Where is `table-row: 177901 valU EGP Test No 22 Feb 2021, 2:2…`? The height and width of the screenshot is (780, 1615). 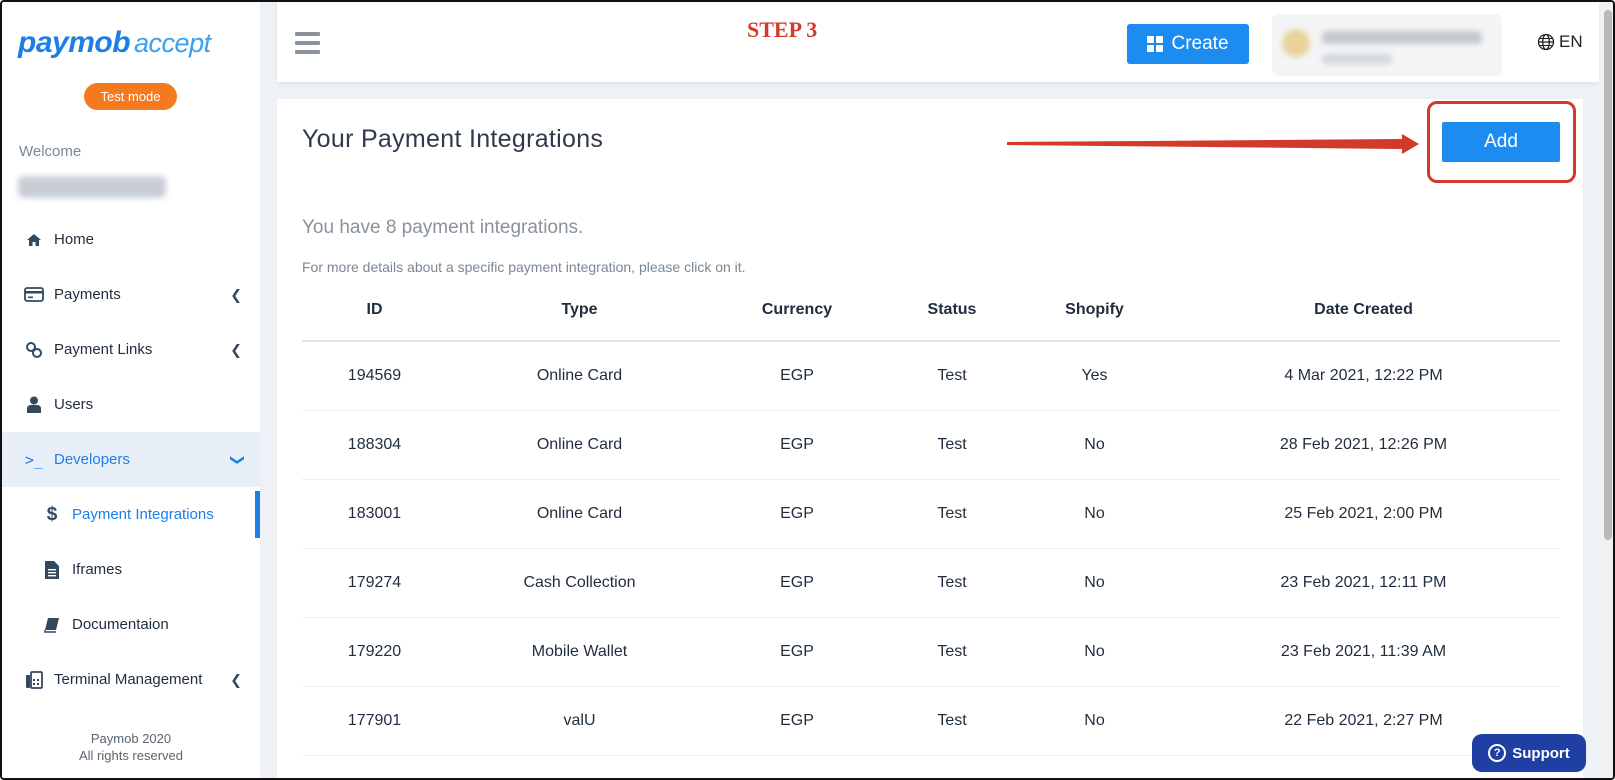 table-row: 177901 valU EGP Test No 22 Feb 2021, 2:2… is located at coordinates (931, 721).